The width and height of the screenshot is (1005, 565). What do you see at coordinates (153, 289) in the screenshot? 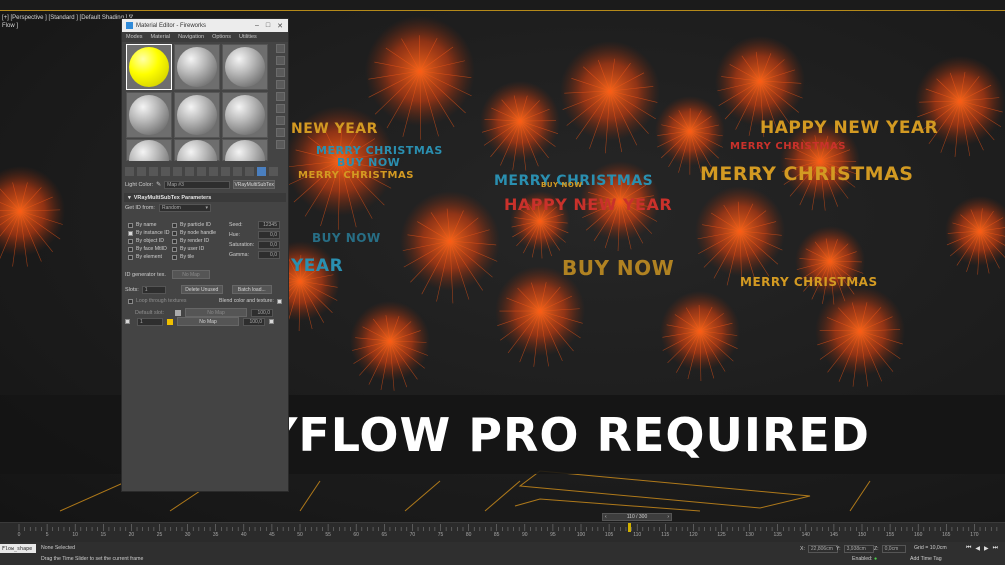
I see `slots-spinner: 1` at bounding box center [153, 289].